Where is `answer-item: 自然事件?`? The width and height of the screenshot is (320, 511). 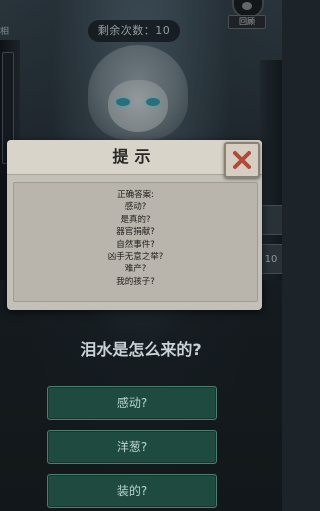
answer-item: 自然事件? is located at coordinates (135, 244).